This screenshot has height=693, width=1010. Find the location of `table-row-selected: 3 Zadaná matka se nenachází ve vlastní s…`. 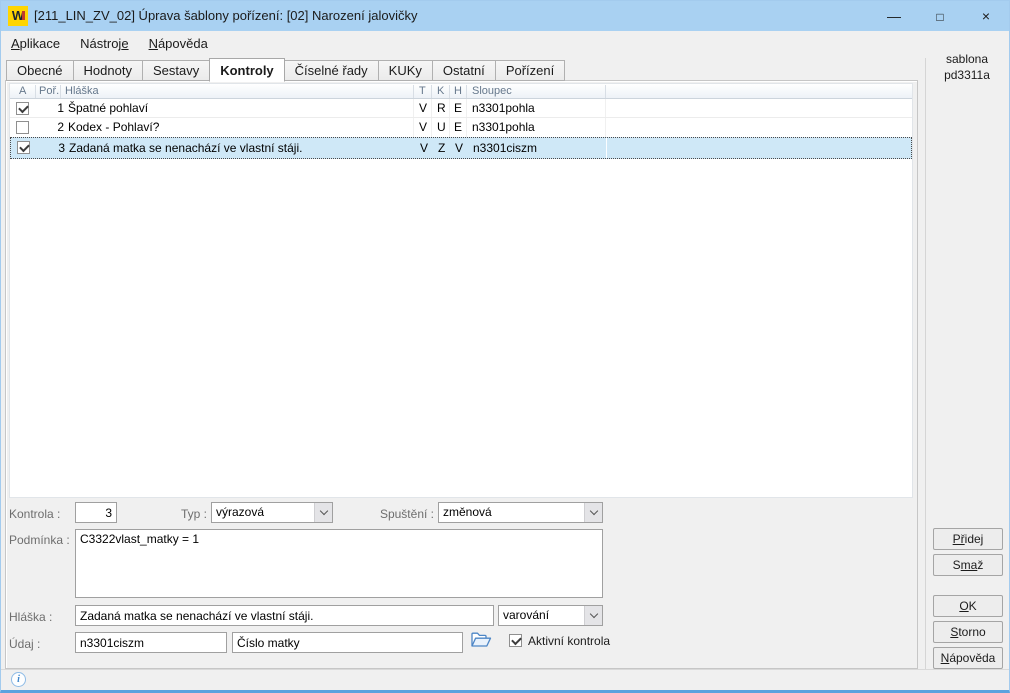

table-row-selected: 3 Zadaná matka se nenachází ve vlastní s… is located at coordinates (461, 148).